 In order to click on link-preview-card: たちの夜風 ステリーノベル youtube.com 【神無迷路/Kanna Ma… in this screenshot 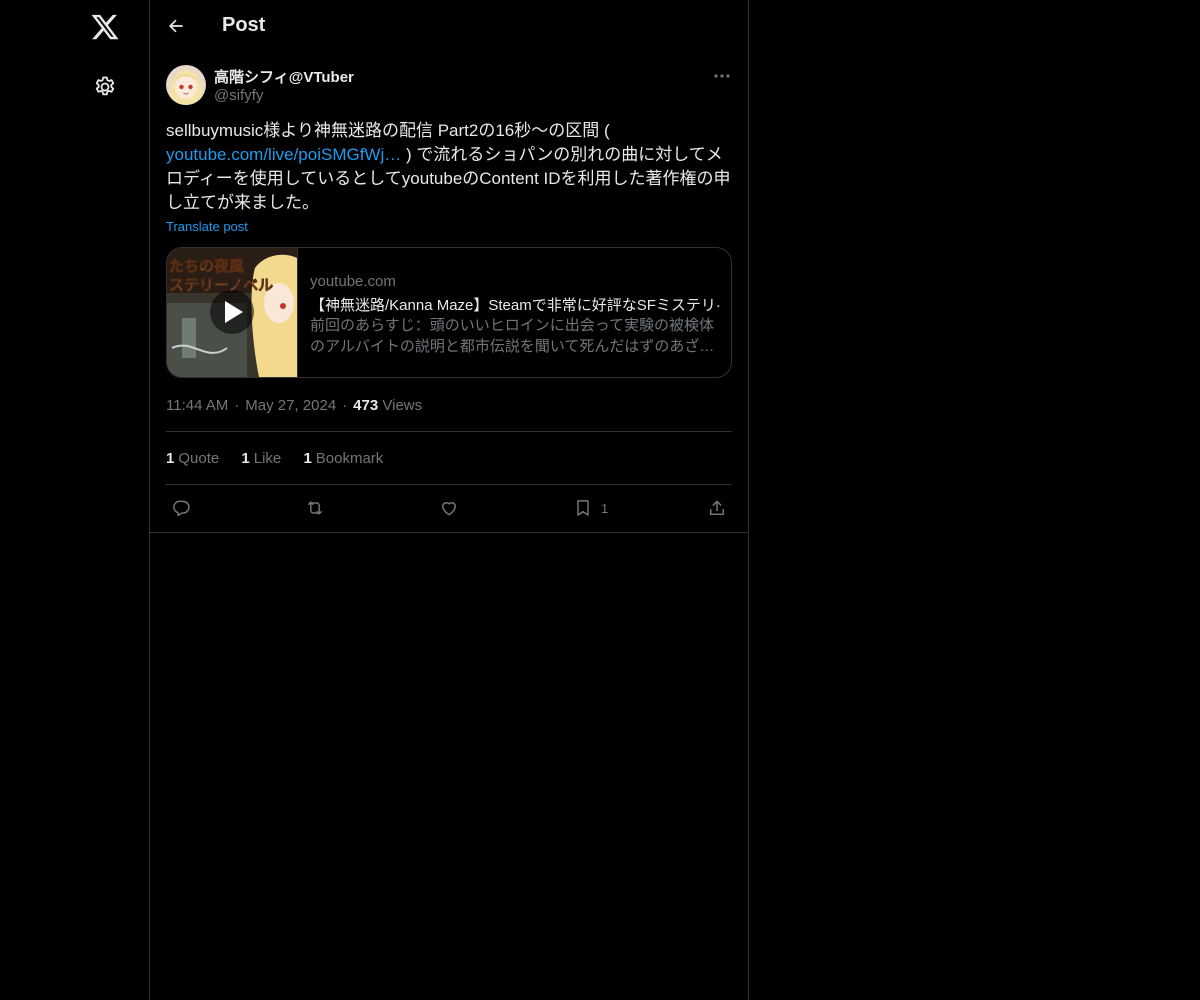, I will do `click(449, 312)`.